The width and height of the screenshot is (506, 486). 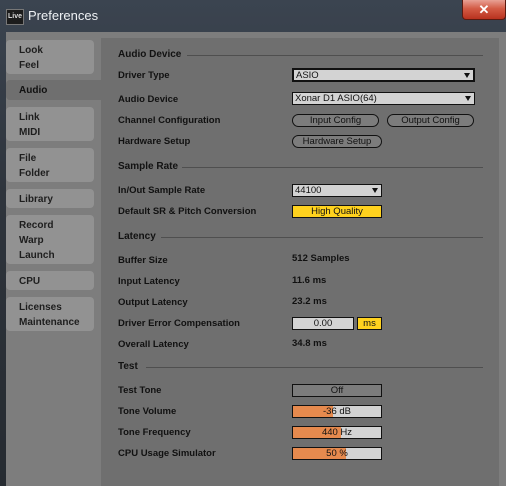 I want to click on tab-label: Library, so click(x=36, y=199).